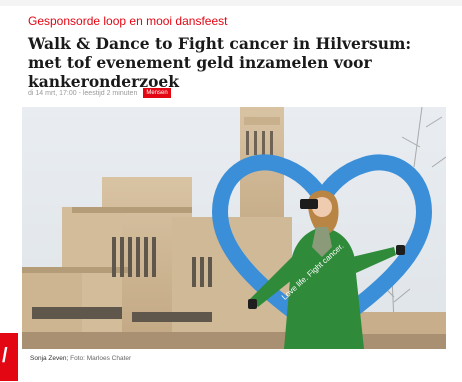  I want to click on ground-wall, so click(234, 340).